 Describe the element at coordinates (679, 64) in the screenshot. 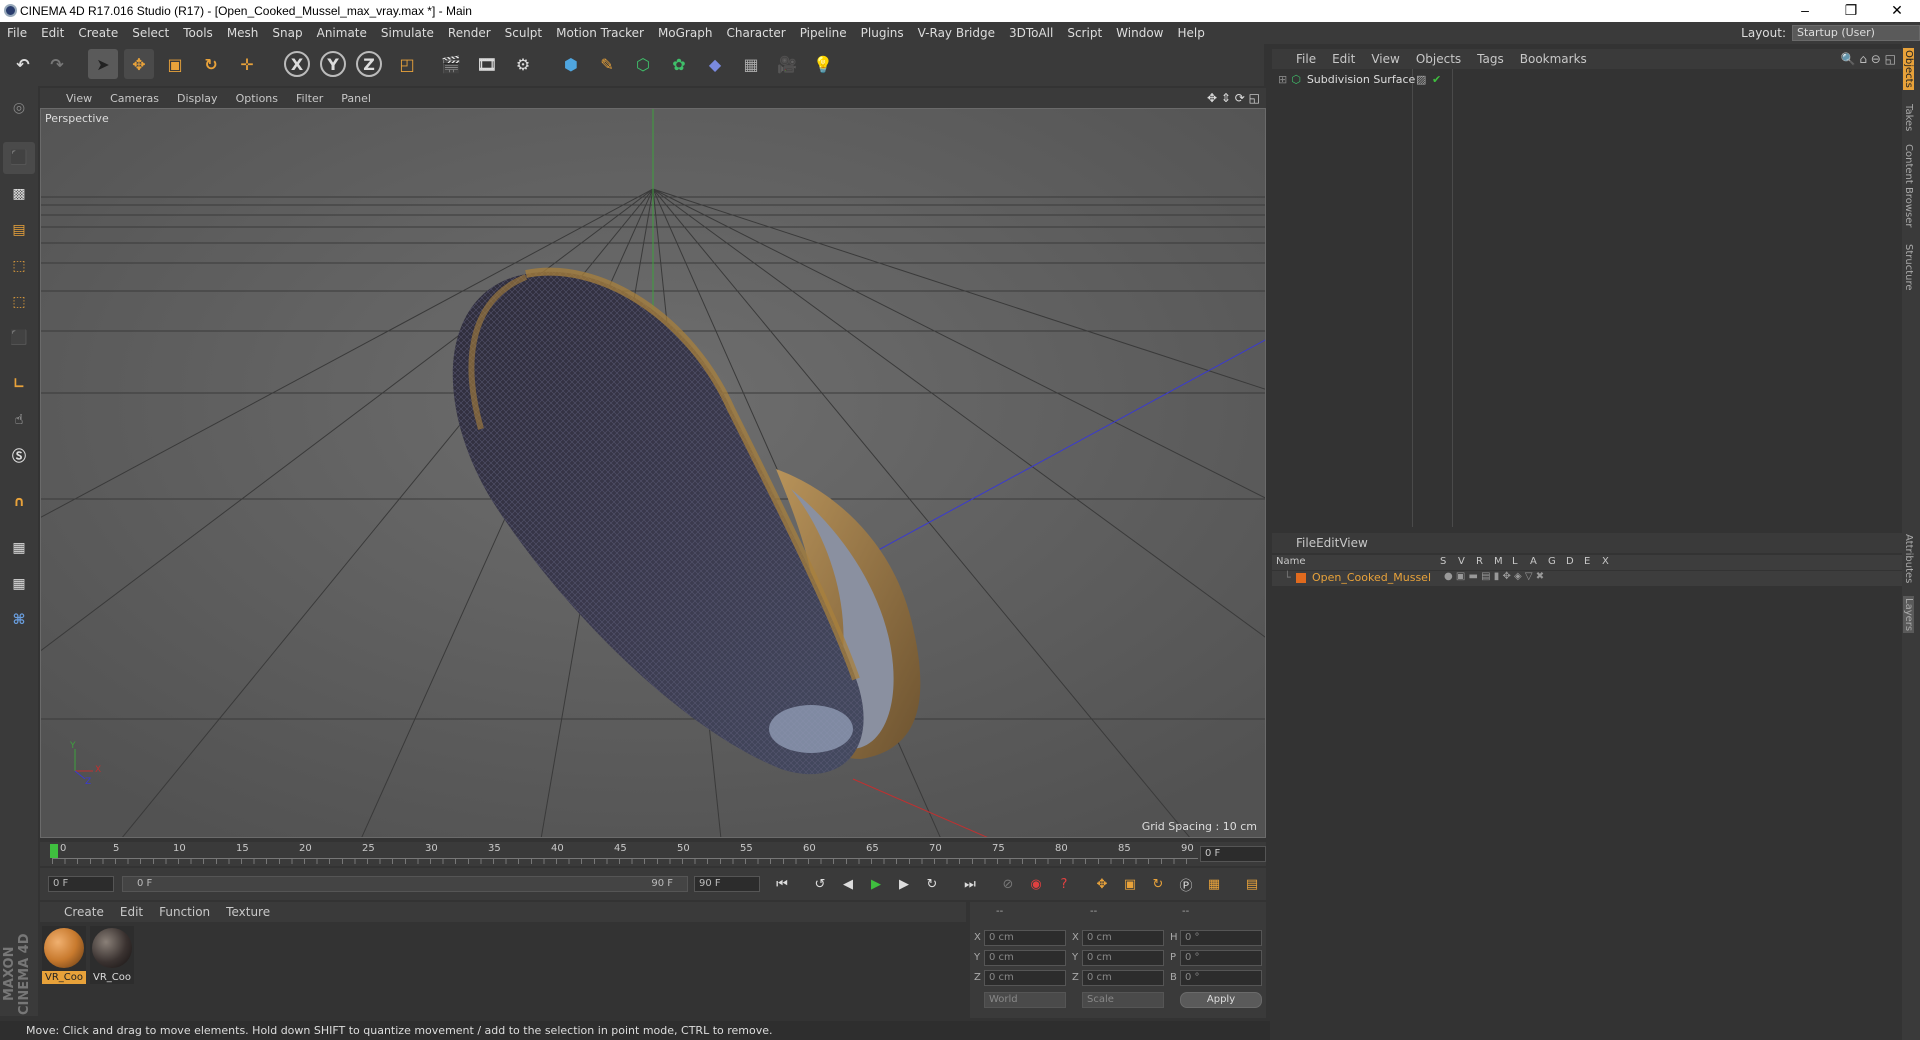

I see `array-icon: ✿` at that location.